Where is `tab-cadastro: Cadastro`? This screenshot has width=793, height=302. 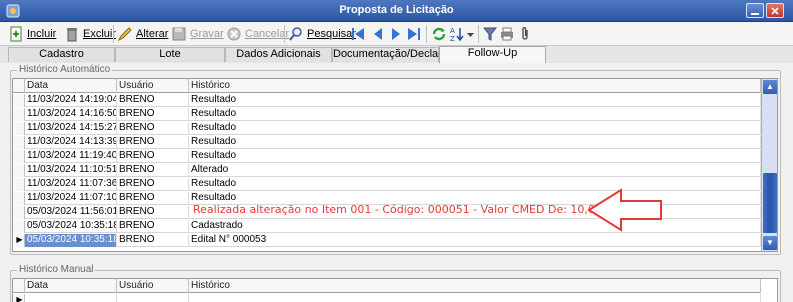
tab-cadastro: Cadastro is located at coordinates (61, 54).